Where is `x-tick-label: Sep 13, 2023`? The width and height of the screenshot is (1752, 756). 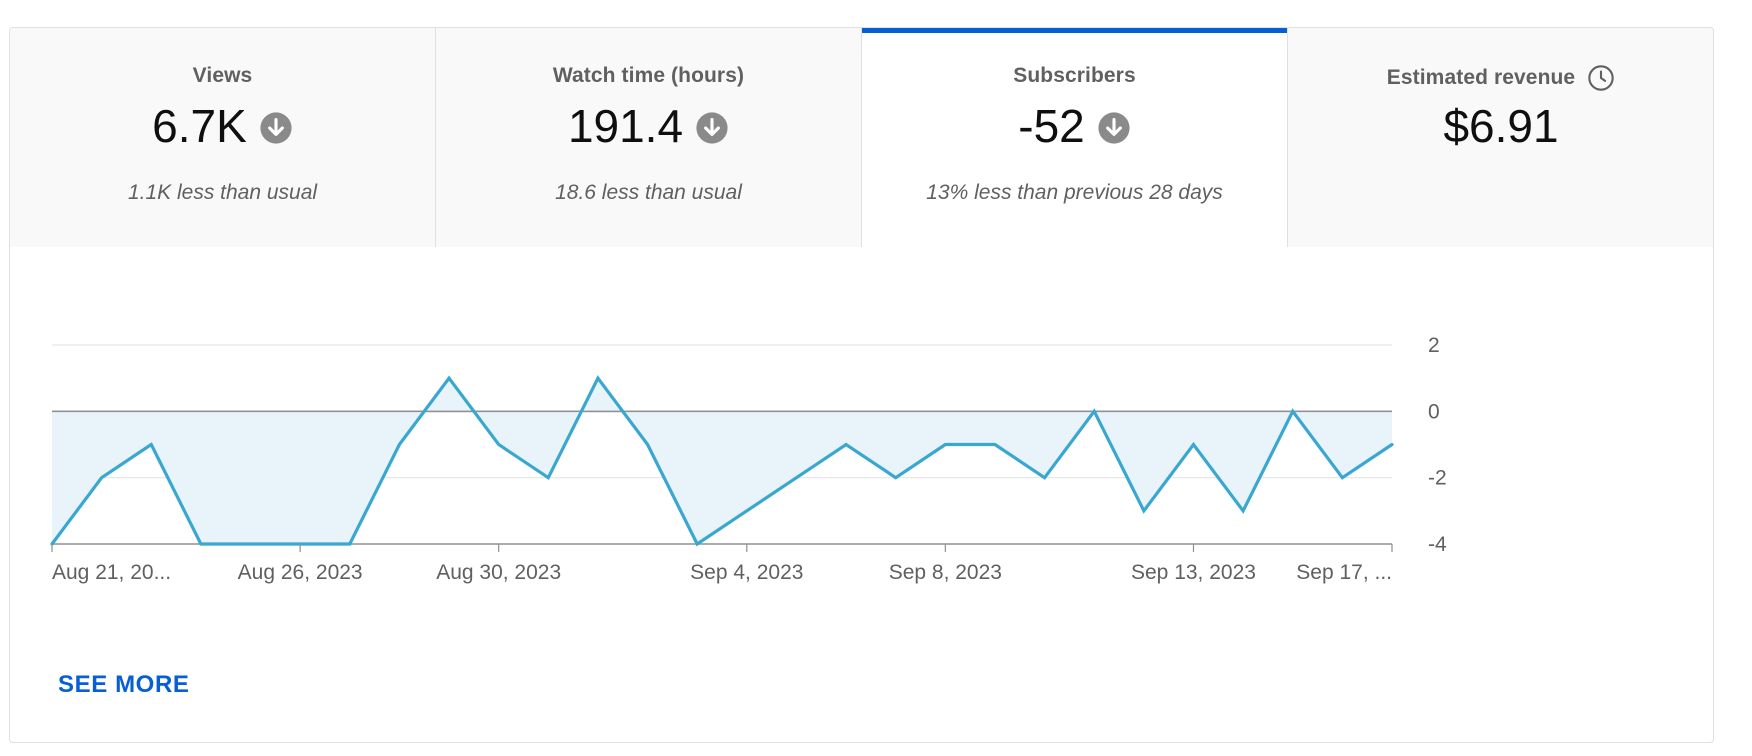
x-tick-label: Sep 13, 2023 is located at coordinates (1193, 572).